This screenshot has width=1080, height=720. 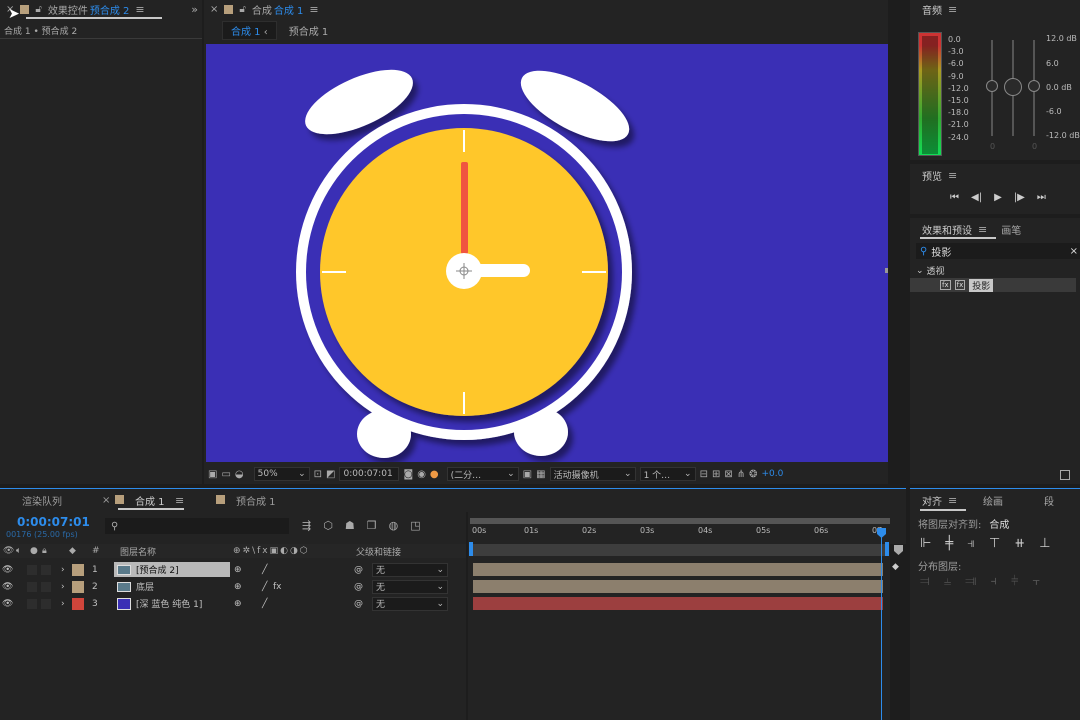 I want to click on play-icon: ▶, so click(x=998, y=197).